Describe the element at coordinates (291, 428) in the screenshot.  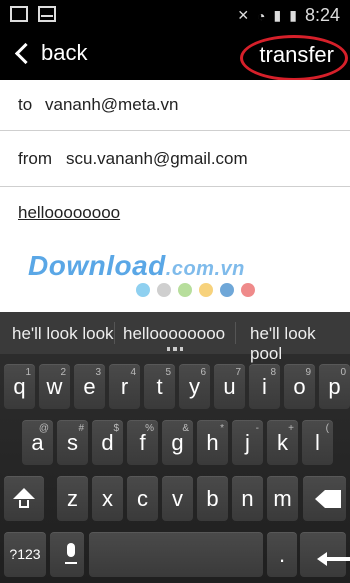
I see `key-k-hint: +` at that location.